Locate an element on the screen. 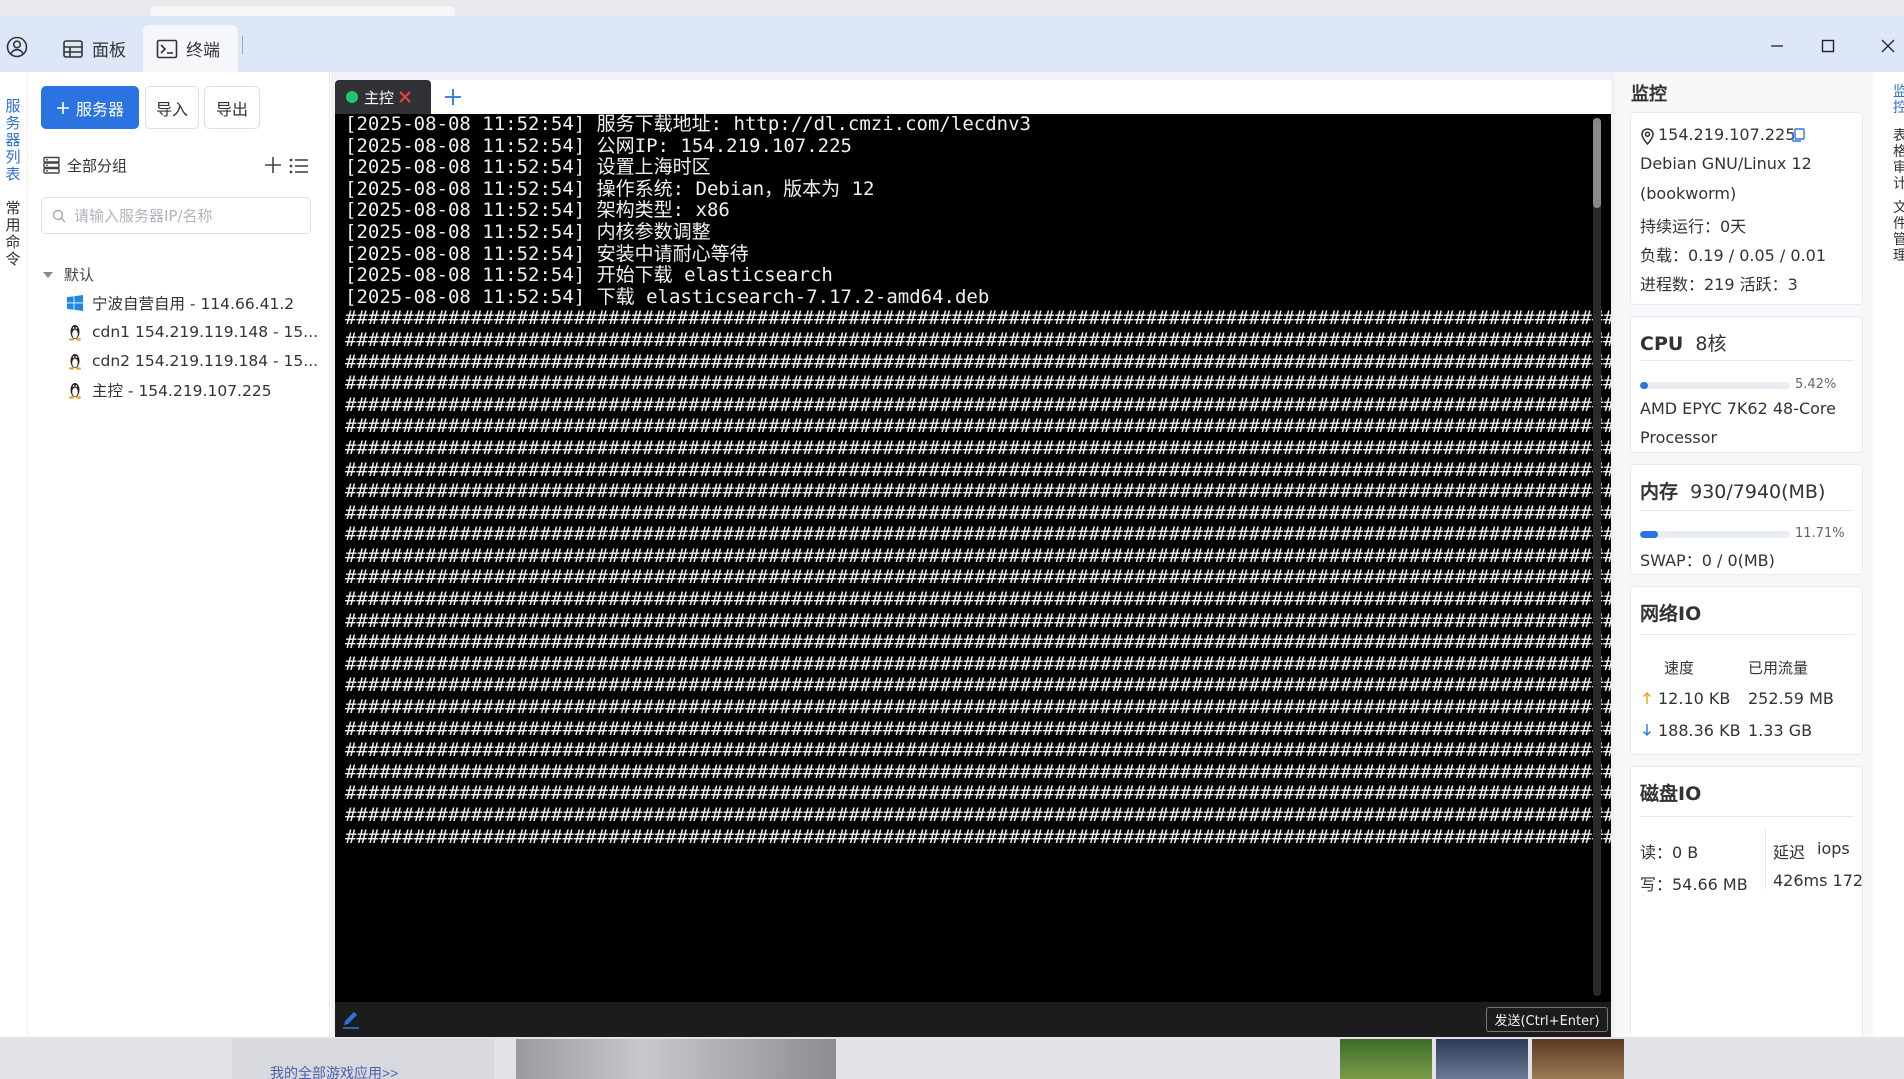 This screenshot has width=1904, height=1079. tab-terminal: 终端 is located at coordinates (190, 48).